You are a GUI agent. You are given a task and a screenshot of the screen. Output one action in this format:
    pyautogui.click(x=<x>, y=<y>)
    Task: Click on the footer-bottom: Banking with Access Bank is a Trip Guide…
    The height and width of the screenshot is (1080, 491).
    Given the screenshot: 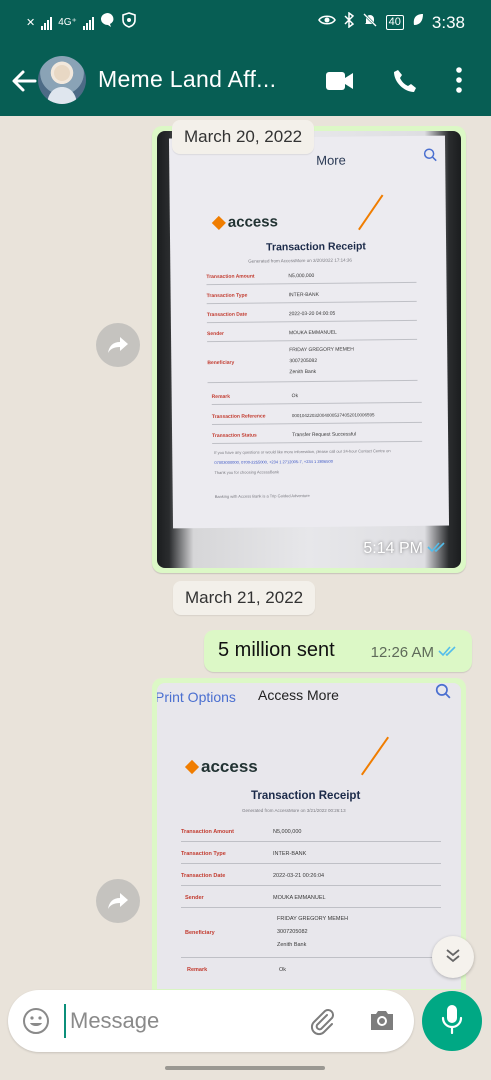 What is the action you would take?
    pyautogui.click(x=262, y=496)
    